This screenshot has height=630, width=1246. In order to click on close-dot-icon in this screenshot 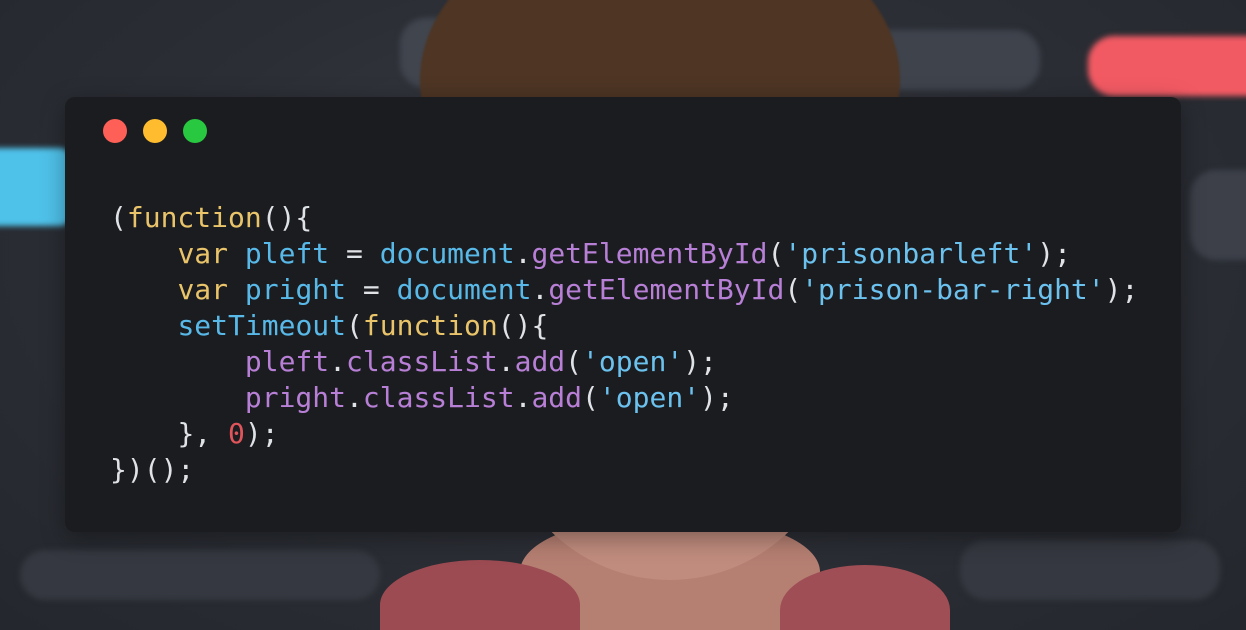, I will do `click(115, 131)`.